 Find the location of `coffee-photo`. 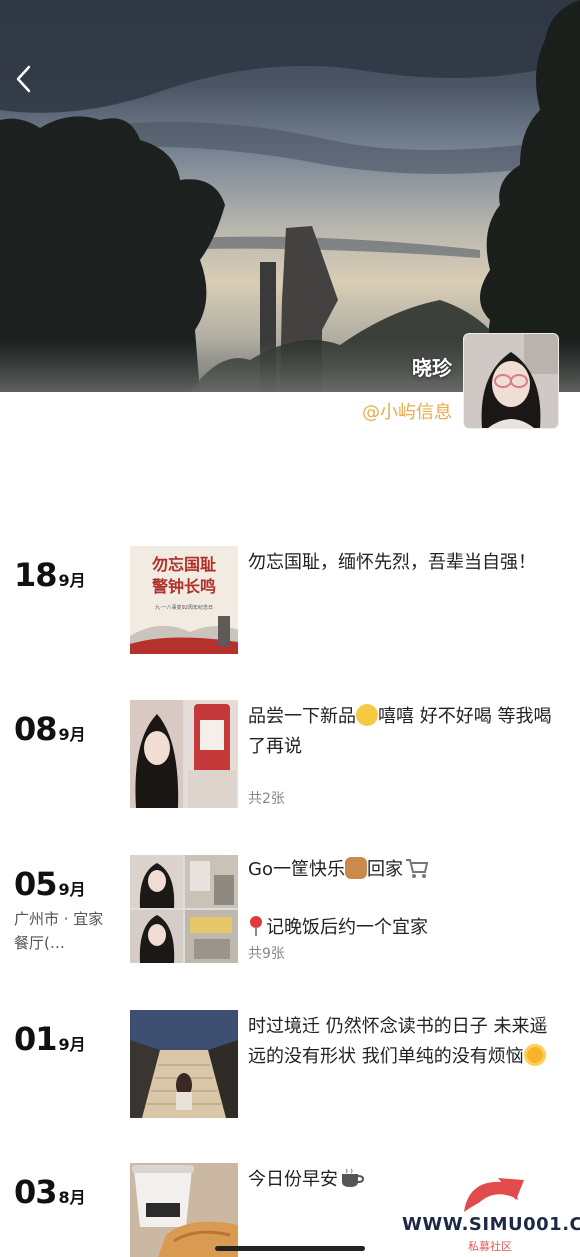

coffee-photo is located at coordinates (184, 1210).